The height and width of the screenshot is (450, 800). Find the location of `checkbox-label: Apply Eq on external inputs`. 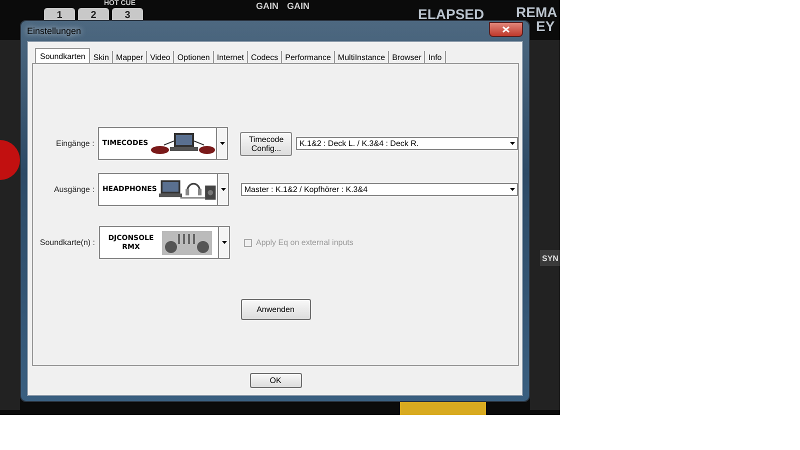

checkbox-label: Apply Eq on external inputs is located at coordinates (305, 242).